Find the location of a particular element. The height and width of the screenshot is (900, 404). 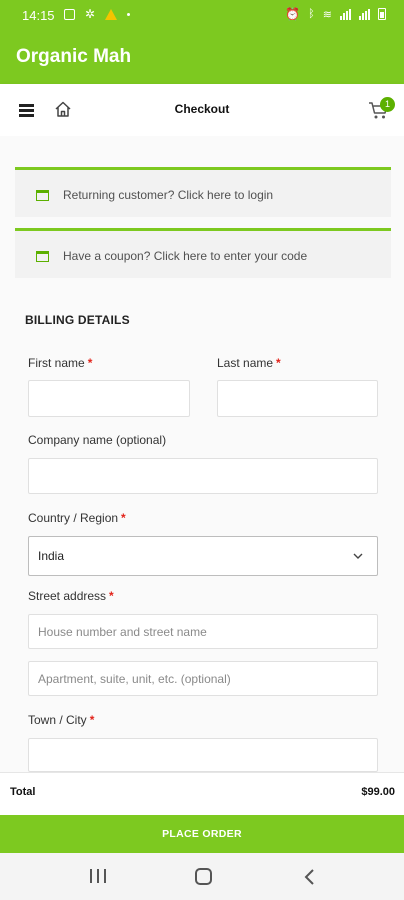

settings-icon: ✲ is located at coordinates (90, 14).